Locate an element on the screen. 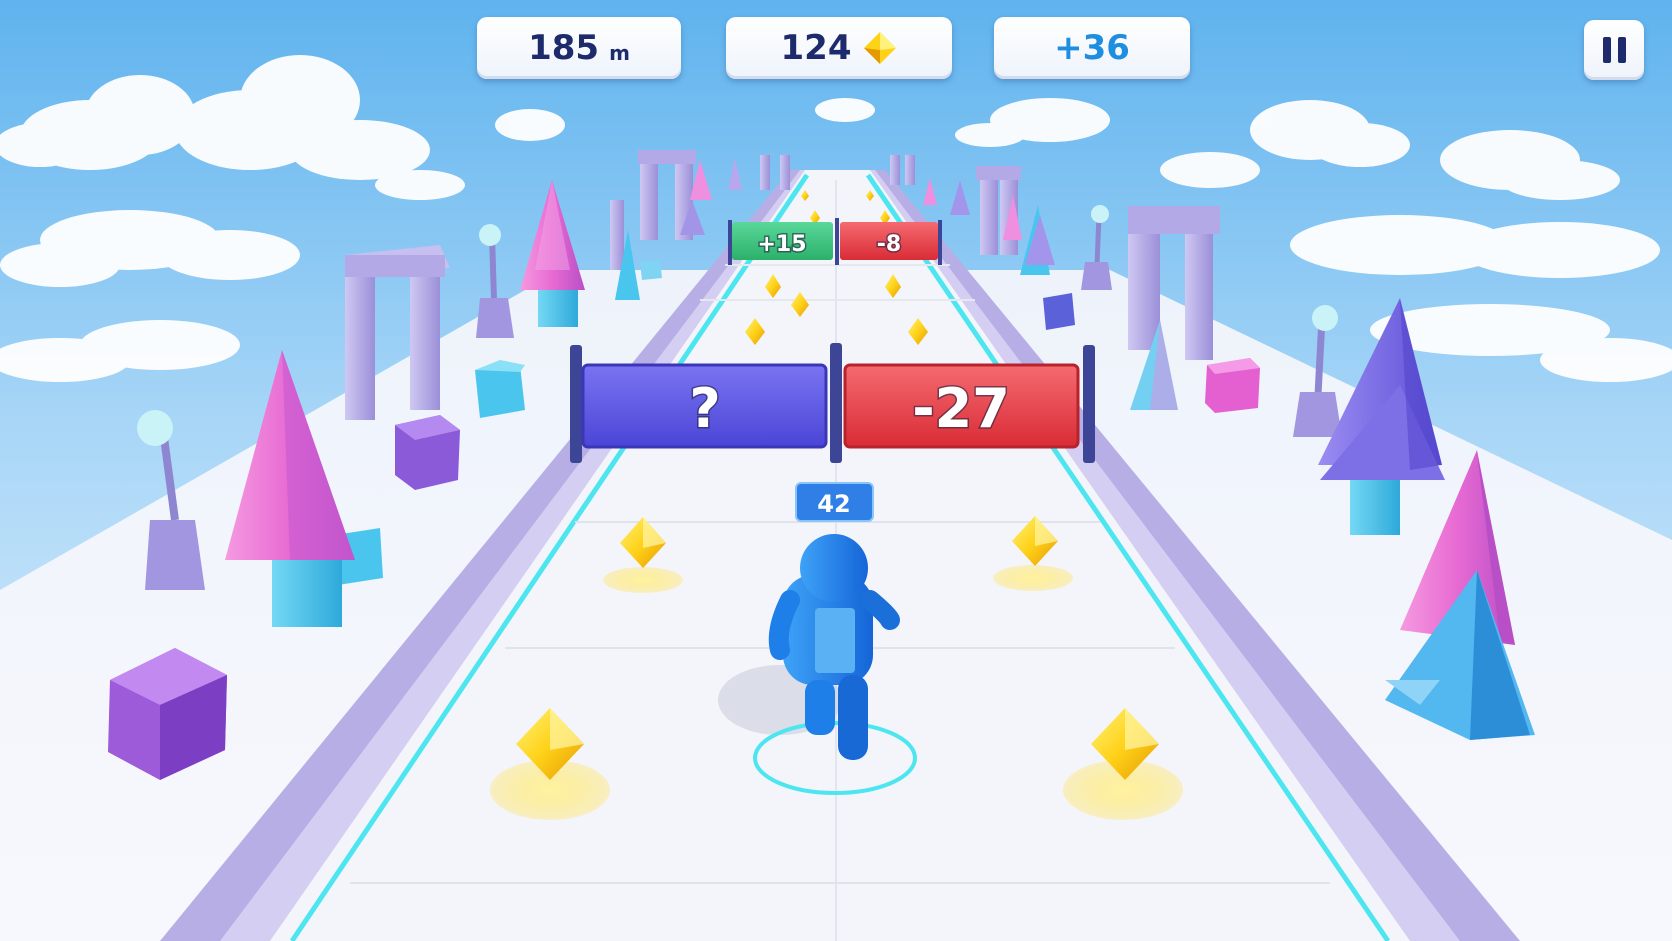 This screenshot has width=1672, height=941. pause-icon is located at coordinates (1606, 50).